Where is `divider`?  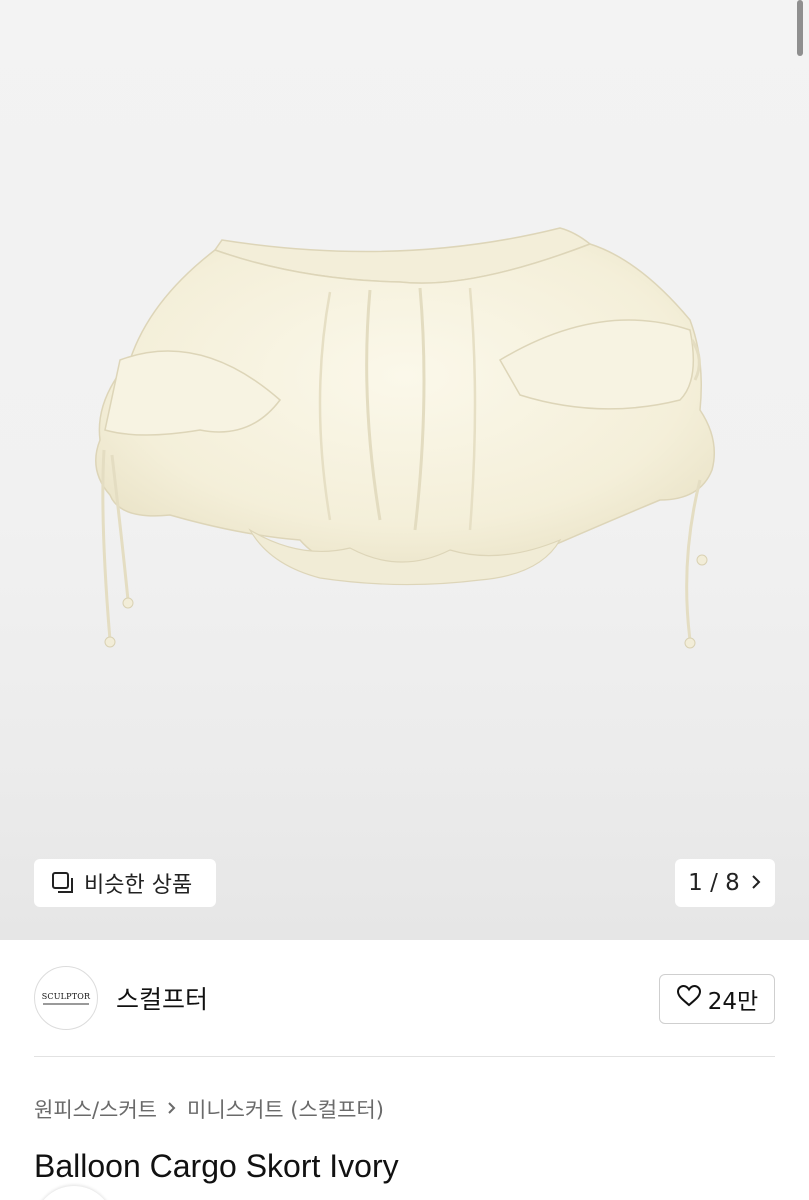
divider is located at coordinates (404, 1056).